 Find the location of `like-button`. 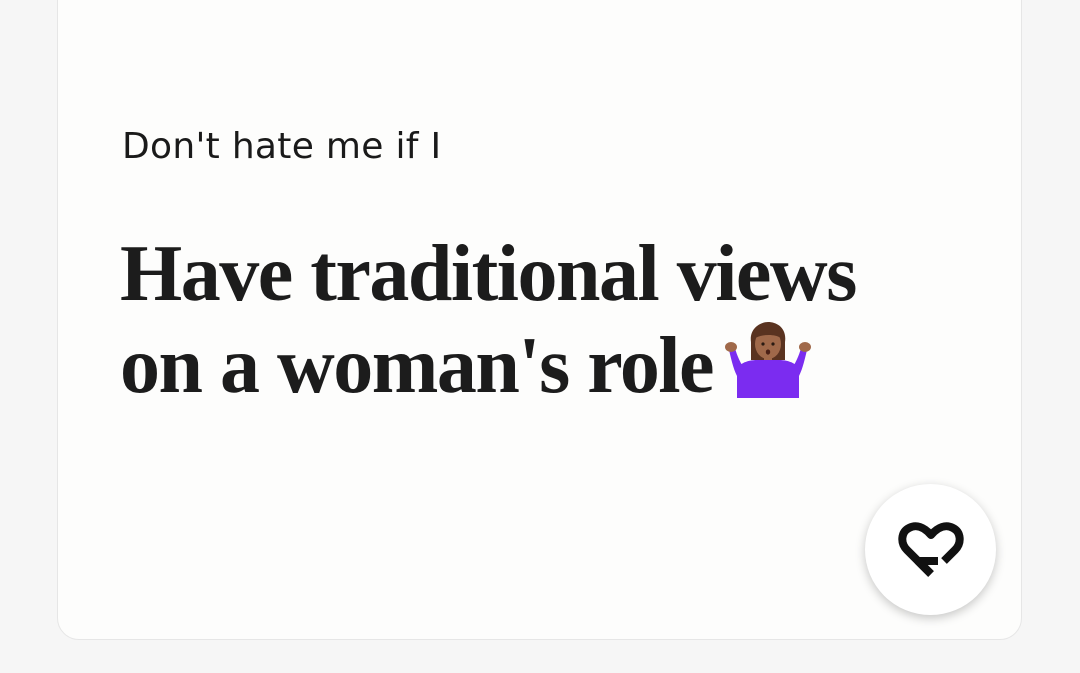

like-button is located at coordinates (930, 549).